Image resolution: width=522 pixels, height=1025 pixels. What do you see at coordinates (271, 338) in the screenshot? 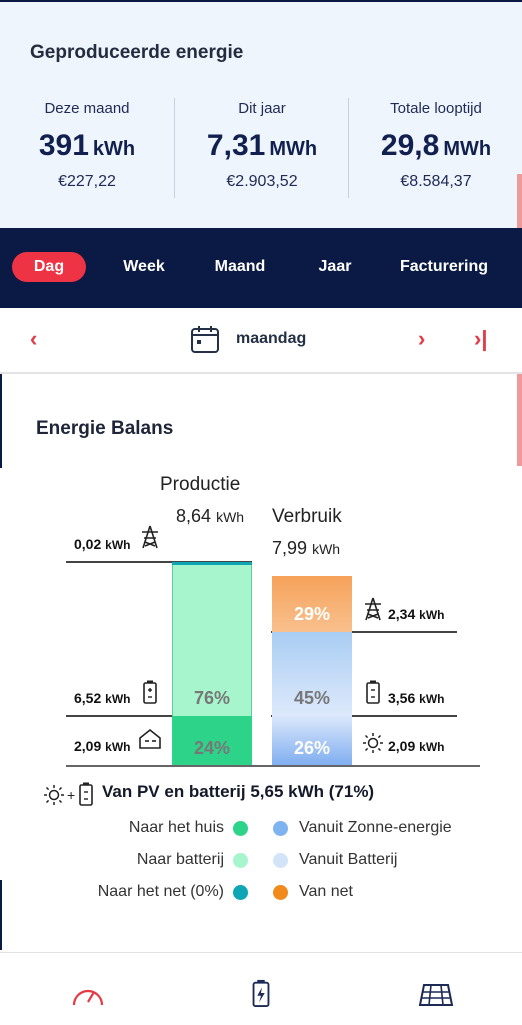
I see `date-label: maandag` at bounding box center [271, 338].